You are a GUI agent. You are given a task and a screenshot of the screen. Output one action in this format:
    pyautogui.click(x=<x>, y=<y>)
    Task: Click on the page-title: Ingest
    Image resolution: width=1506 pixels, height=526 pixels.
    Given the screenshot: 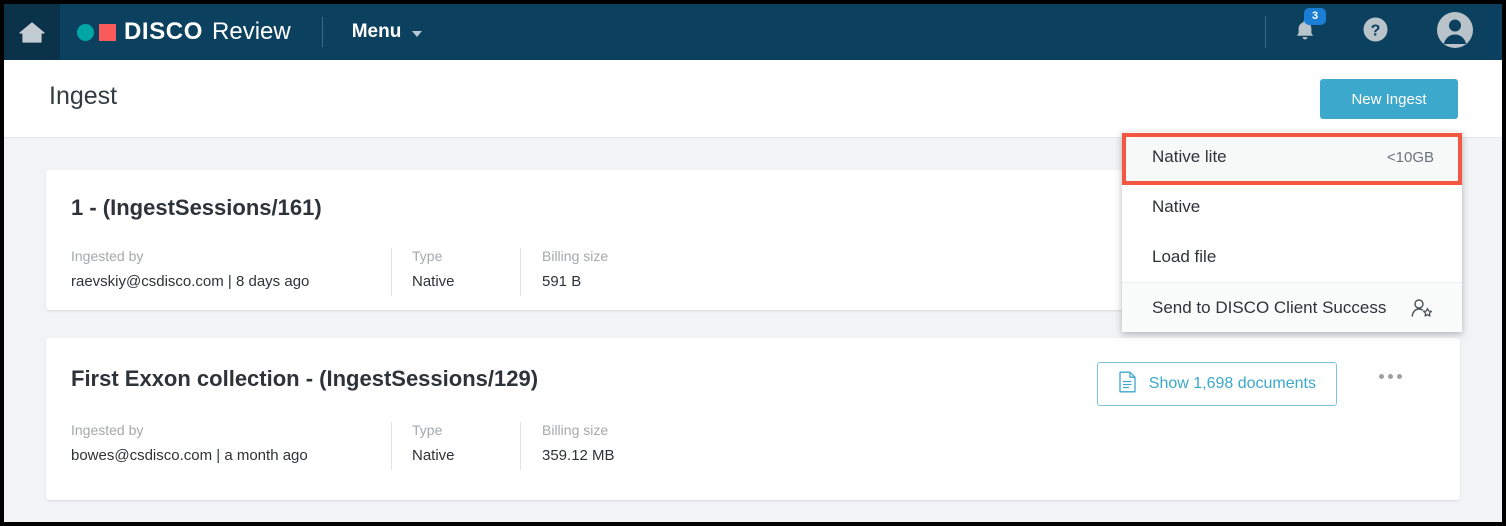 What is the action you would take?
    pyautogui.click(x=83, y=96)
    